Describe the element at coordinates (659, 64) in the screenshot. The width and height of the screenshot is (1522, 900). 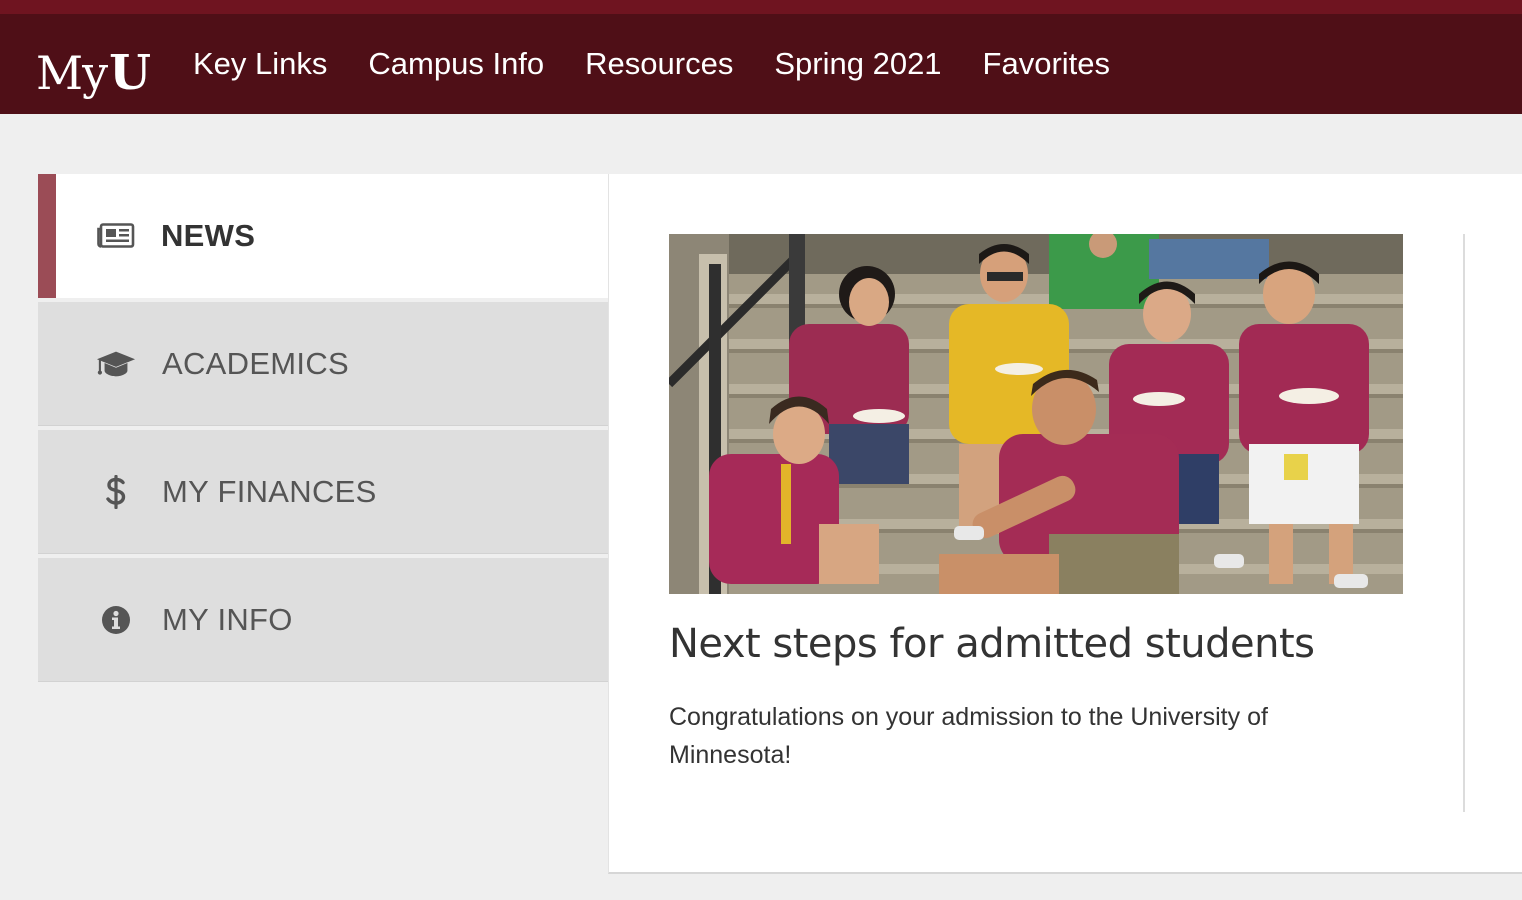
I see `nav-resources: Resources` at that location.